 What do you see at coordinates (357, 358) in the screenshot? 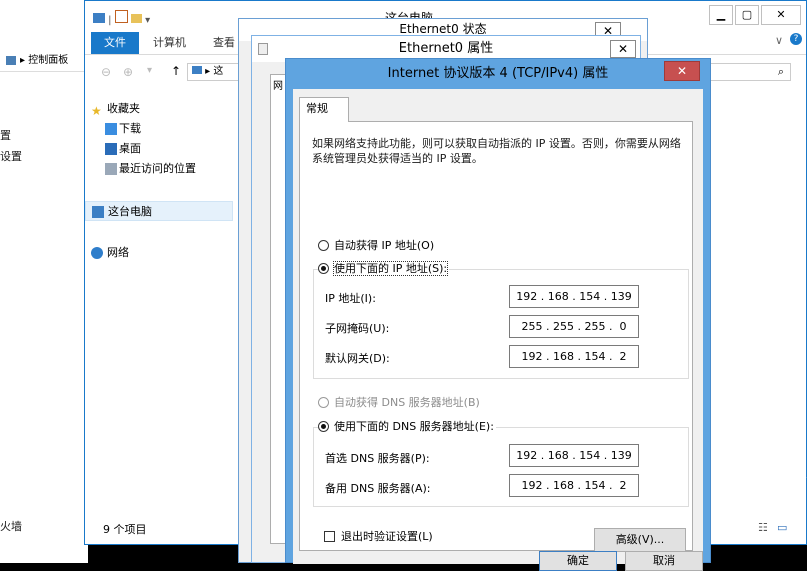
I see `default-gateway-label: 默认网关(D):` at bounding box center [357, 358].